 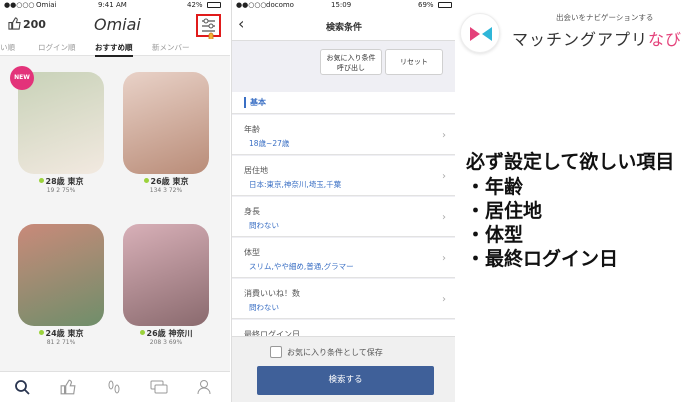 I want to click on nav-header: ‹ 検索条件, so click(x=343, y=26).